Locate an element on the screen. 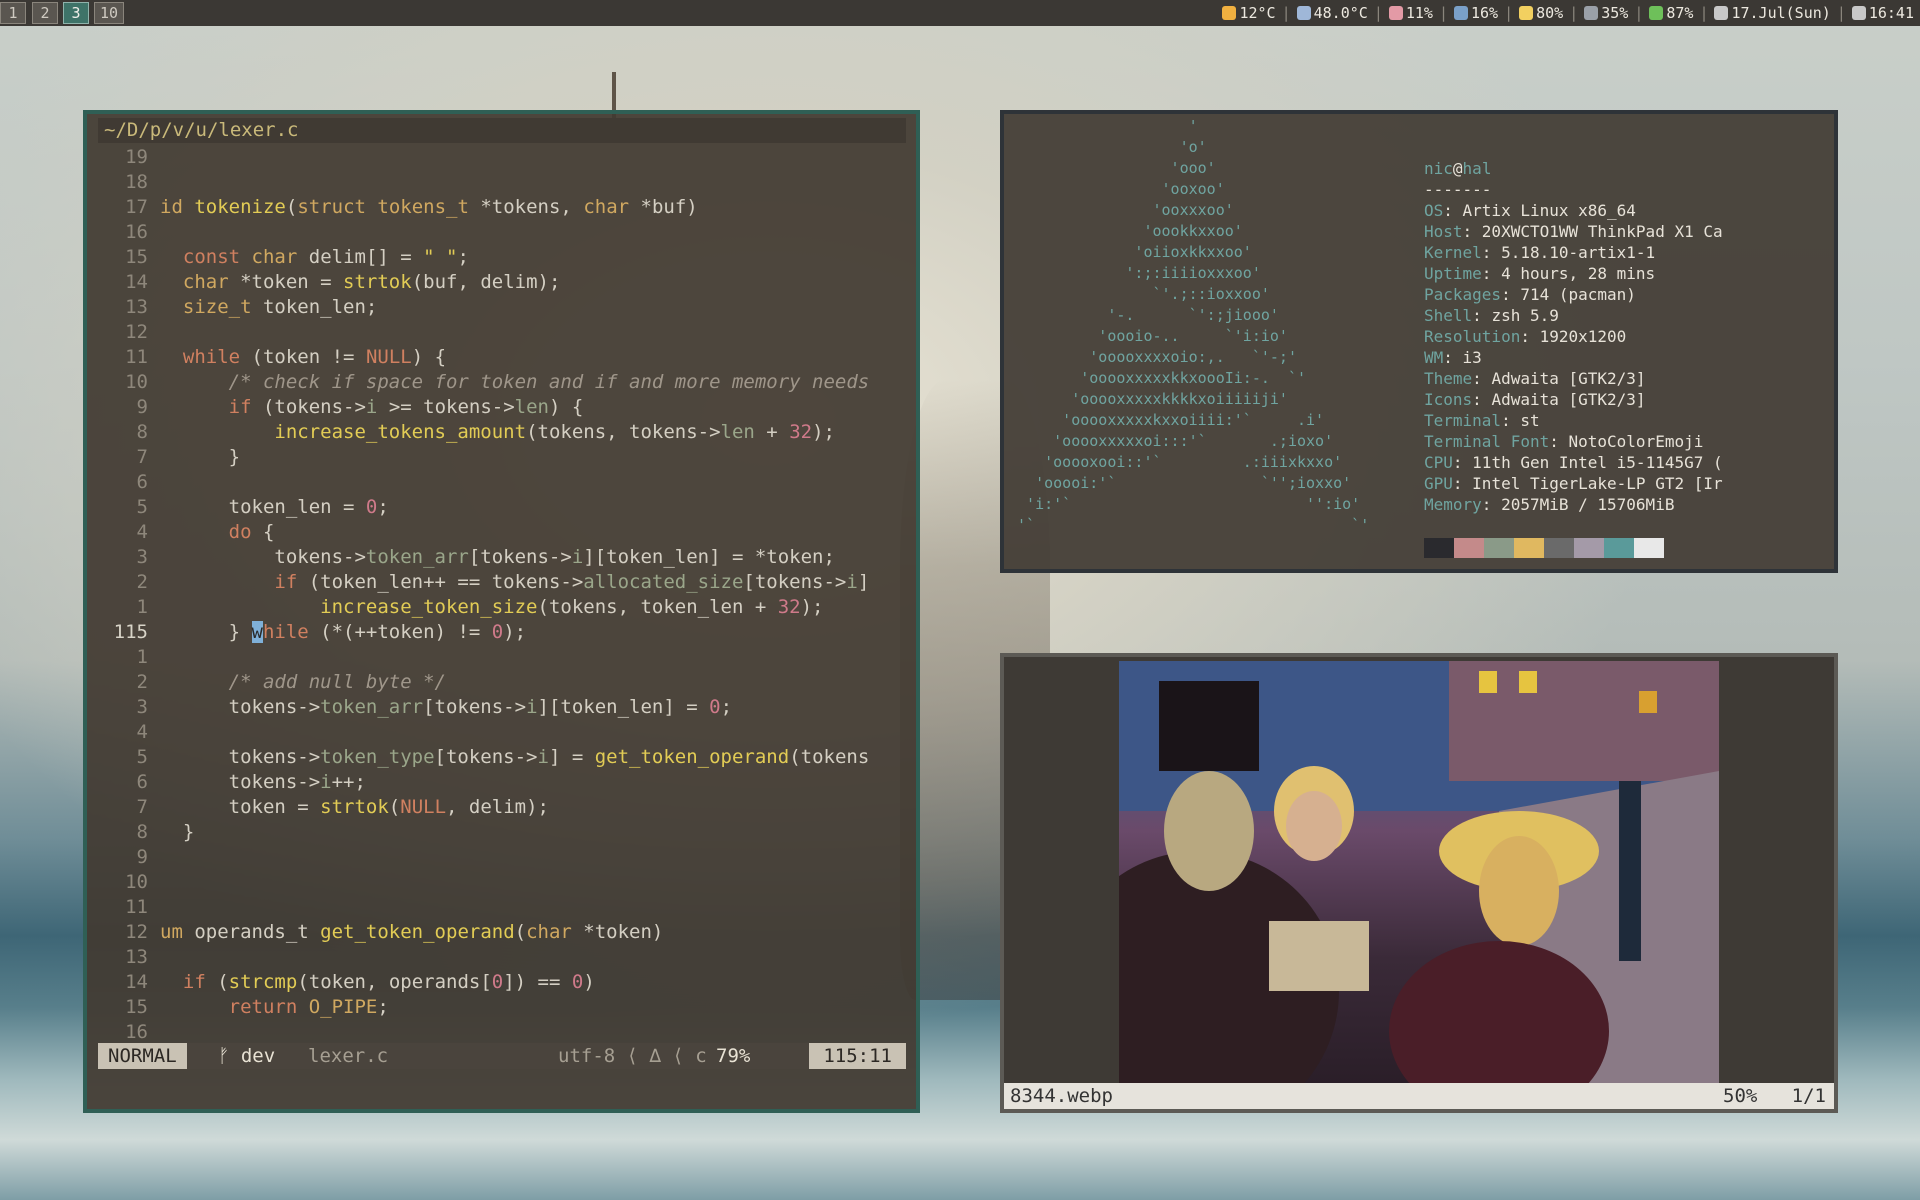 This screenshot has width=1920, height=1200. code-line: 1 is located at coordinates (142, 657).